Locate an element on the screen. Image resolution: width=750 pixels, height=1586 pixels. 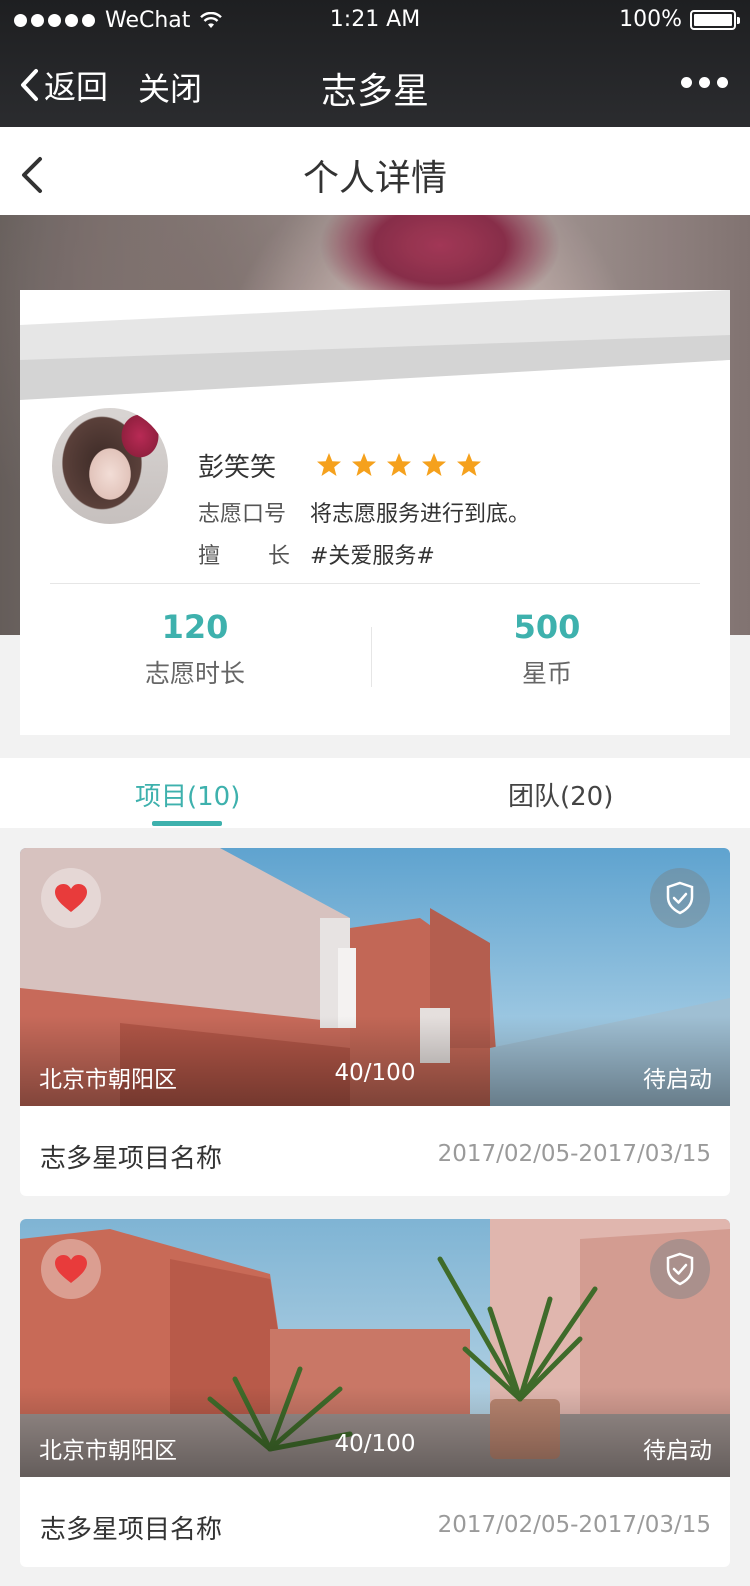
specialty-value: #关爱服务# is located at coordinates (372, 556).